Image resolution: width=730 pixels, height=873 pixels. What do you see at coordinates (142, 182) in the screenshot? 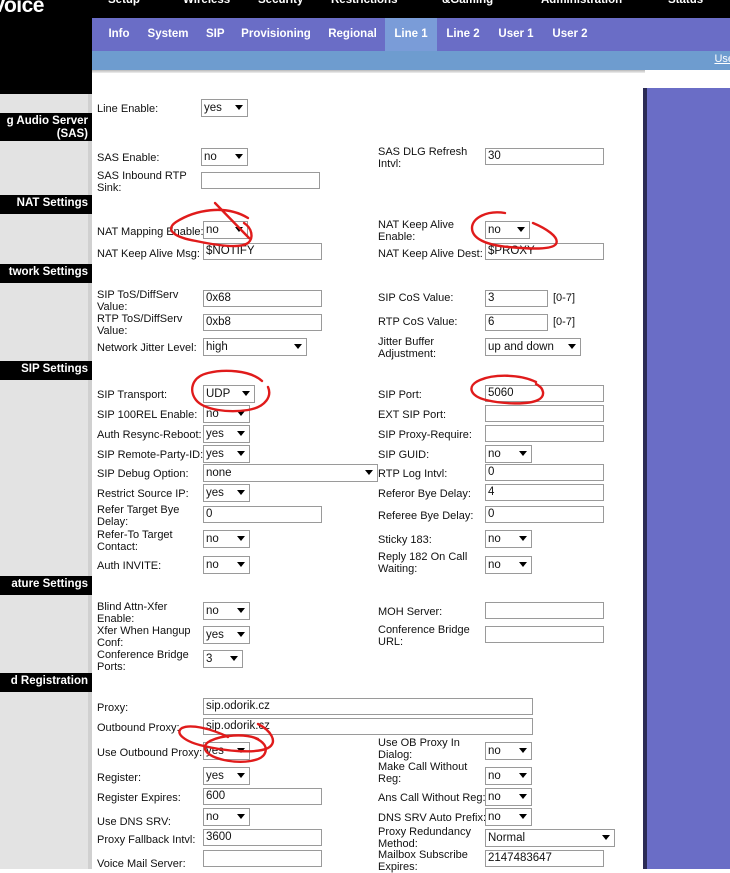
I see `sas-inbound-rtp-sink-label: SAS Inbound RTP Sink:` at bounding box center [142, 182].